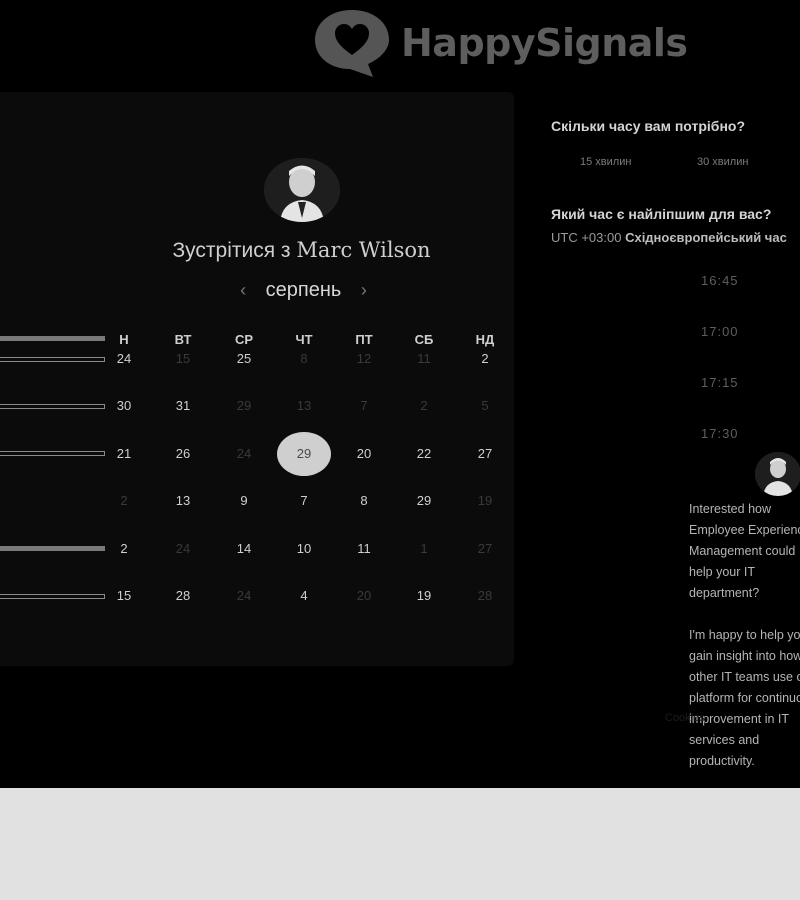  Describe the element at coordinates (605, 162) in the screenshot. I see `duration-15-button: 15 хвилин` at that location.